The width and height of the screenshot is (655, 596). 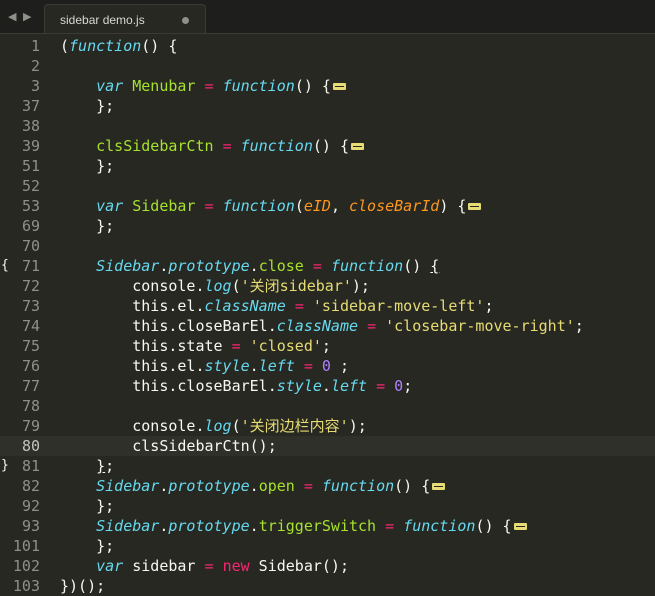 What do you see at coordinates (236, 386) in the screenshot?
I see `line-code: this.closeBarEl.style.left = 0;` at bounding box center [236, 386].